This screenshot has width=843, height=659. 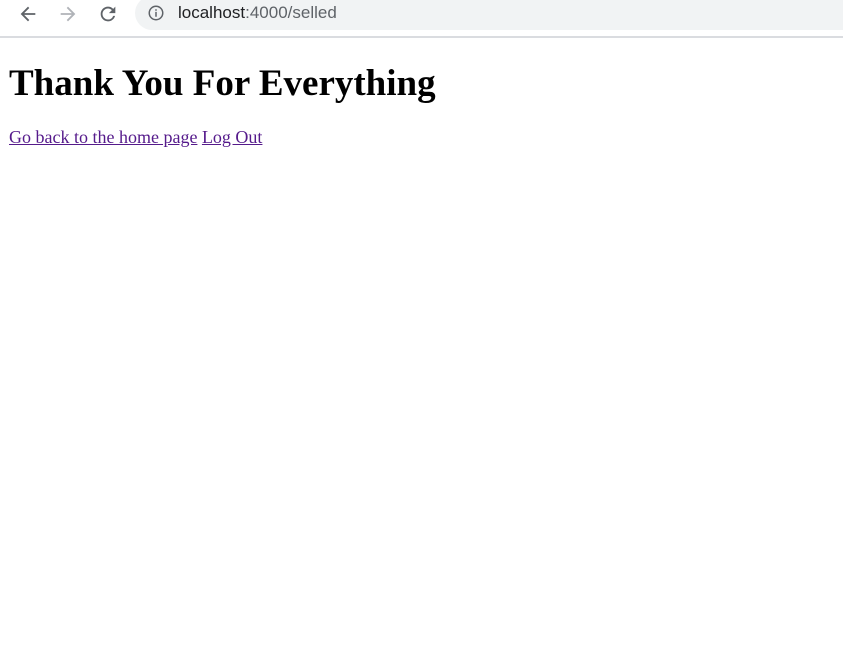 I want to click on logout-link: Log Out, so click(x=232, y=137).